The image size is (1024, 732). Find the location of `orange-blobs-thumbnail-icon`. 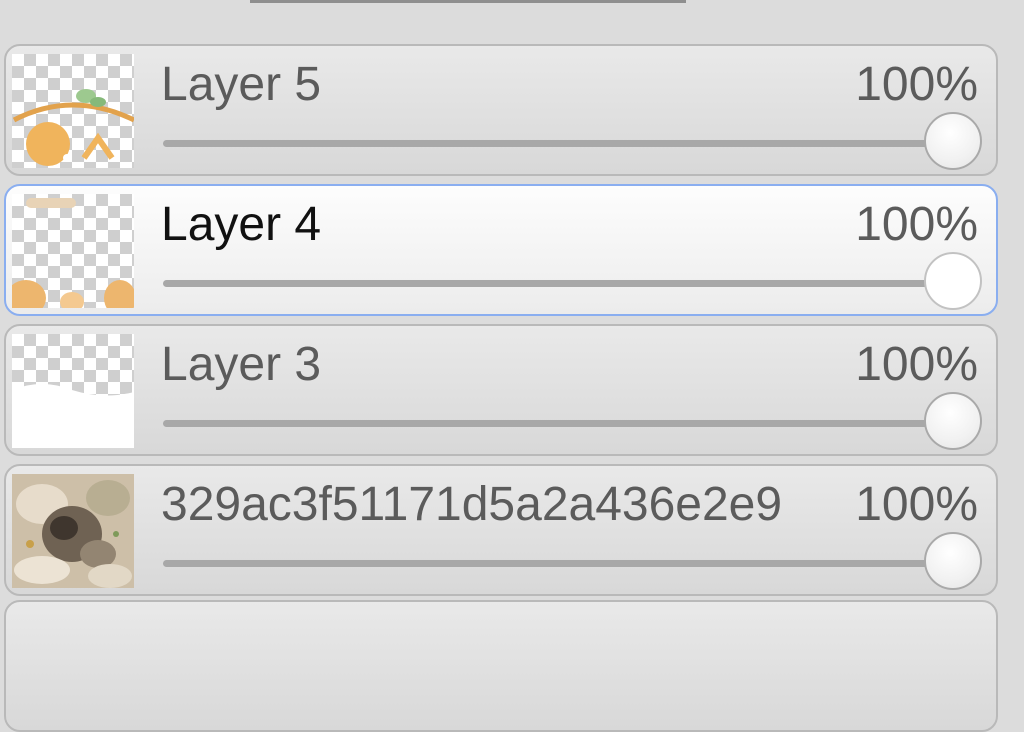

orange-blobs-thumbnail-icon is located at coordinates (73, 253).